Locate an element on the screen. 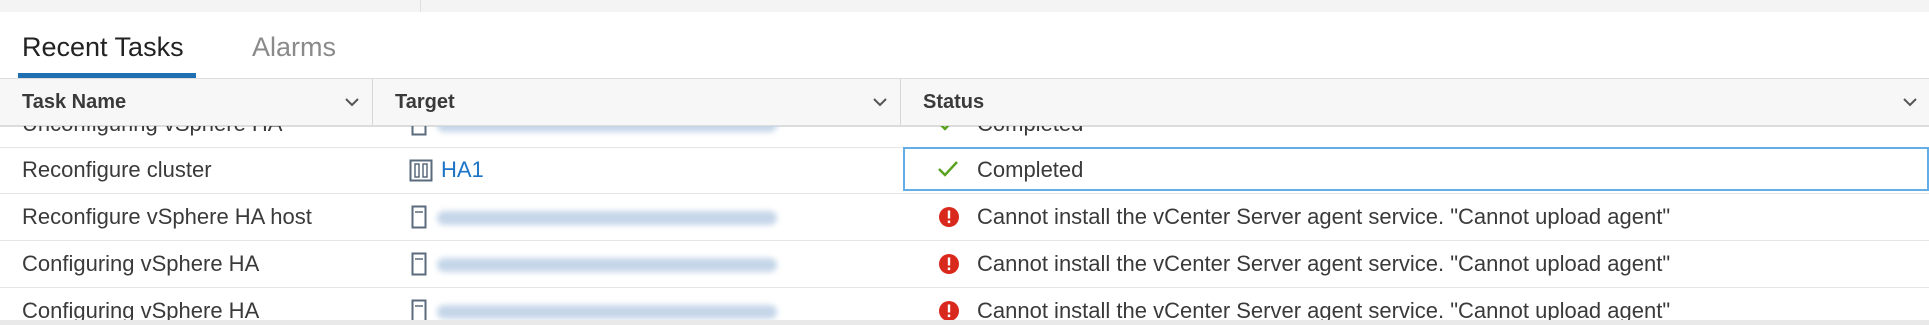  tab-alarms: Alarms is located at coordinates (294, 47).